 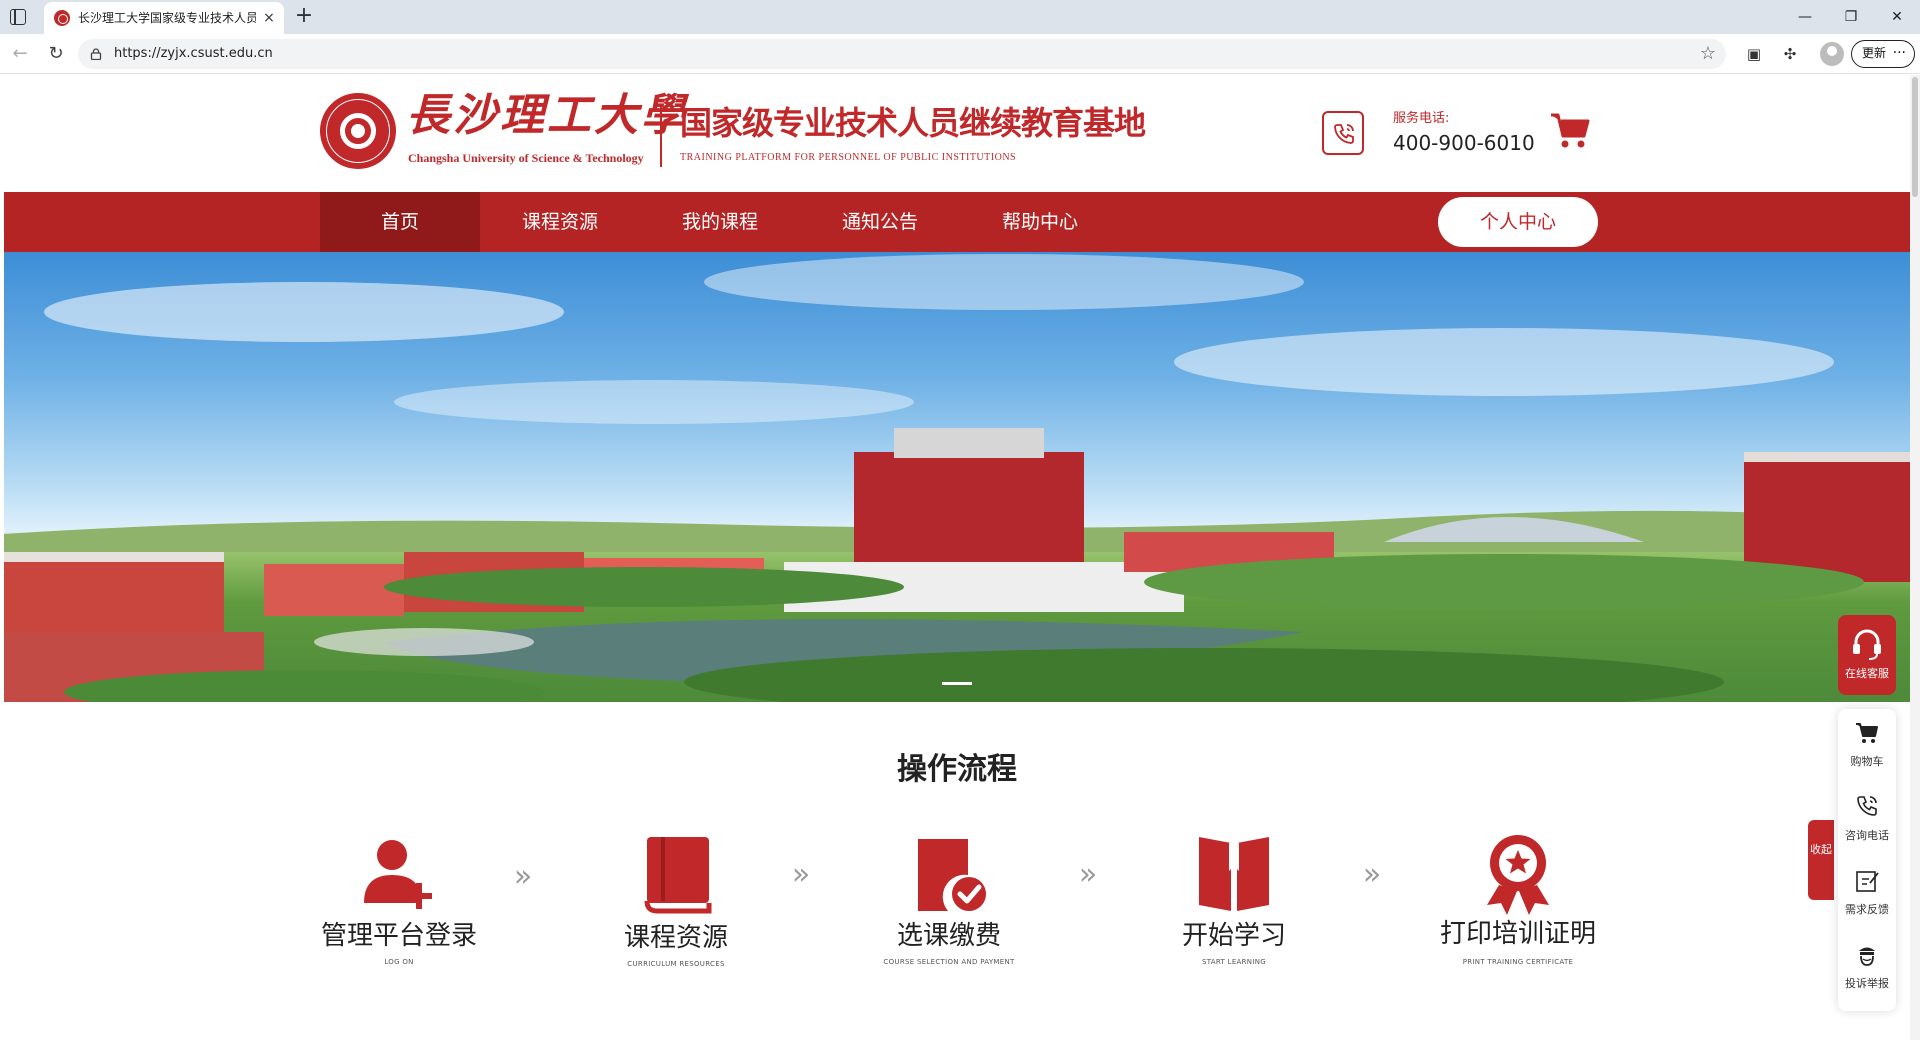 I want to click on step-selection-payment-label: 选课缴费, so click(x=948, y=936).